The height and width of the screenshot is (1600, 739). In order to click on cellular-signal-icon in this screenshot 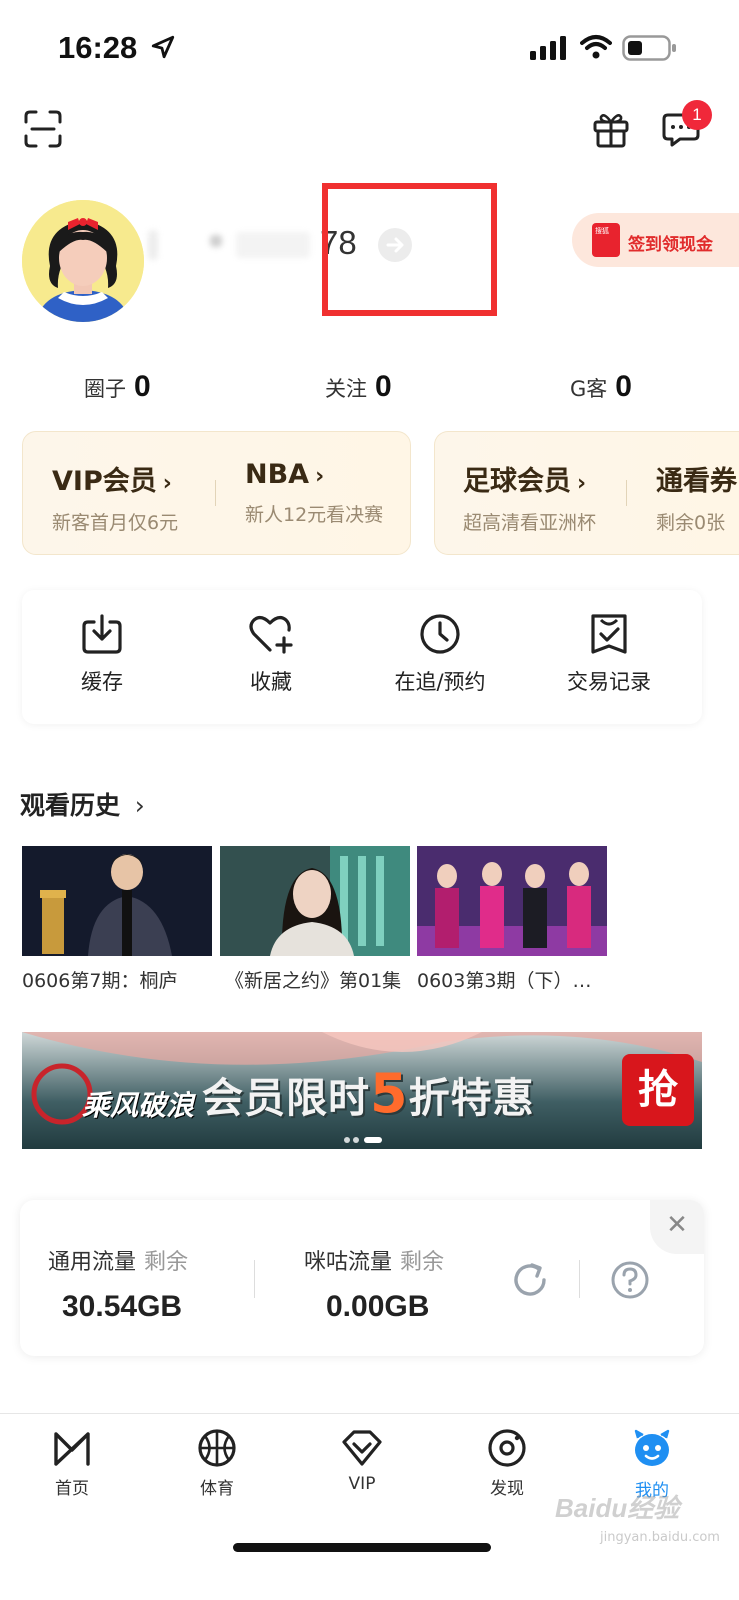, I will do `click(548, 48)`.